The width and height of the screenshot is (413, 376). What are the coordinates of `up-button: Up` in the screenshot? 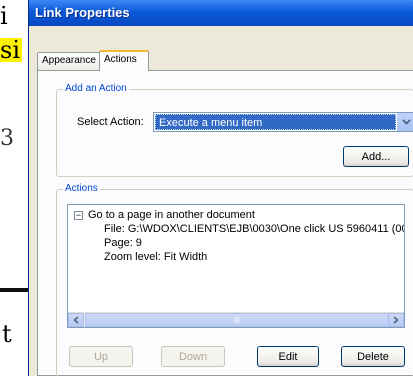 It's located at (101, 356).